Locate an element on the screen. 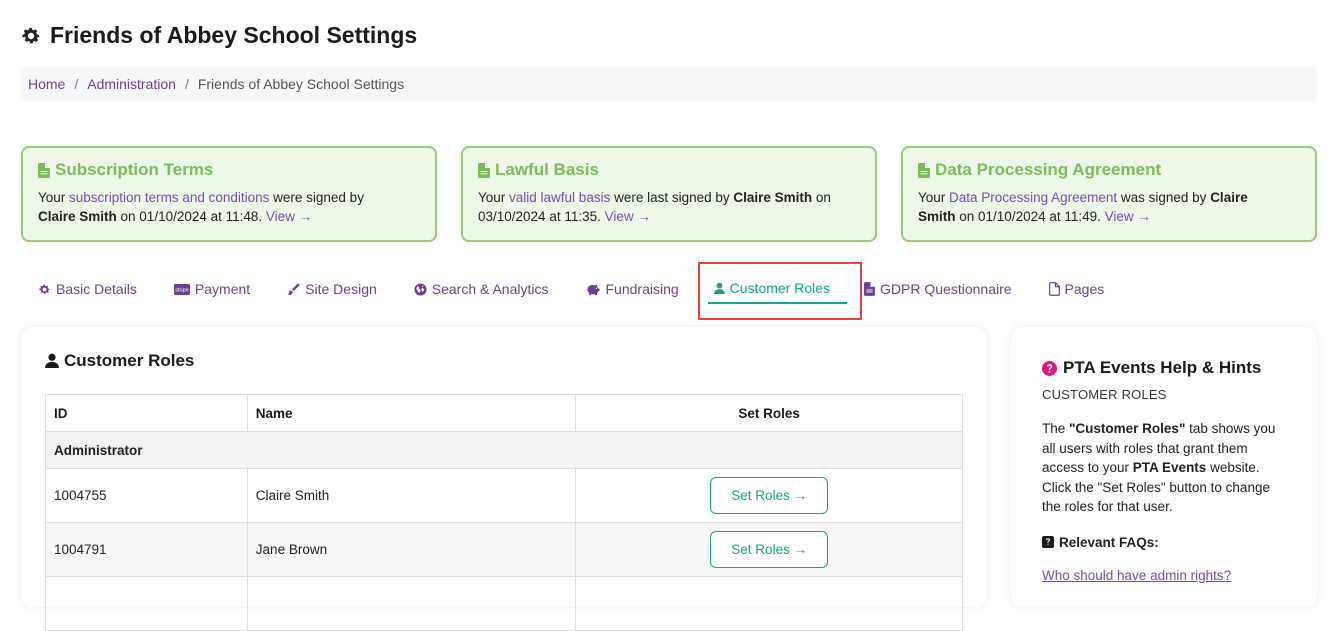 This screenshot has height=631, width=1331. group-label: Administrator is located at coordinates (504, 450).